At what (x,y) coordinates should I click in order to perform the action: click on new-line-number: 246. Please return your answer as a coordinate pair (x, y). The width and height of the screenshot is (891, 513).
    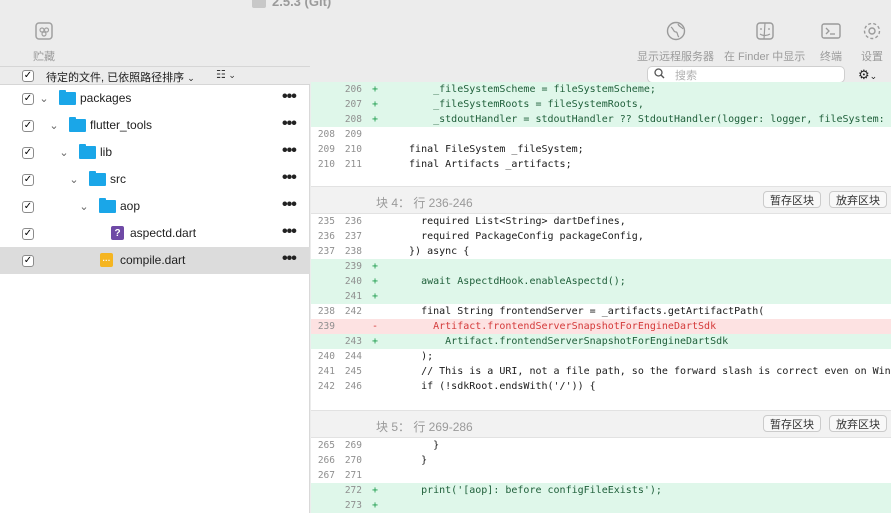
    Looking at the image, I should click on (353, 386).